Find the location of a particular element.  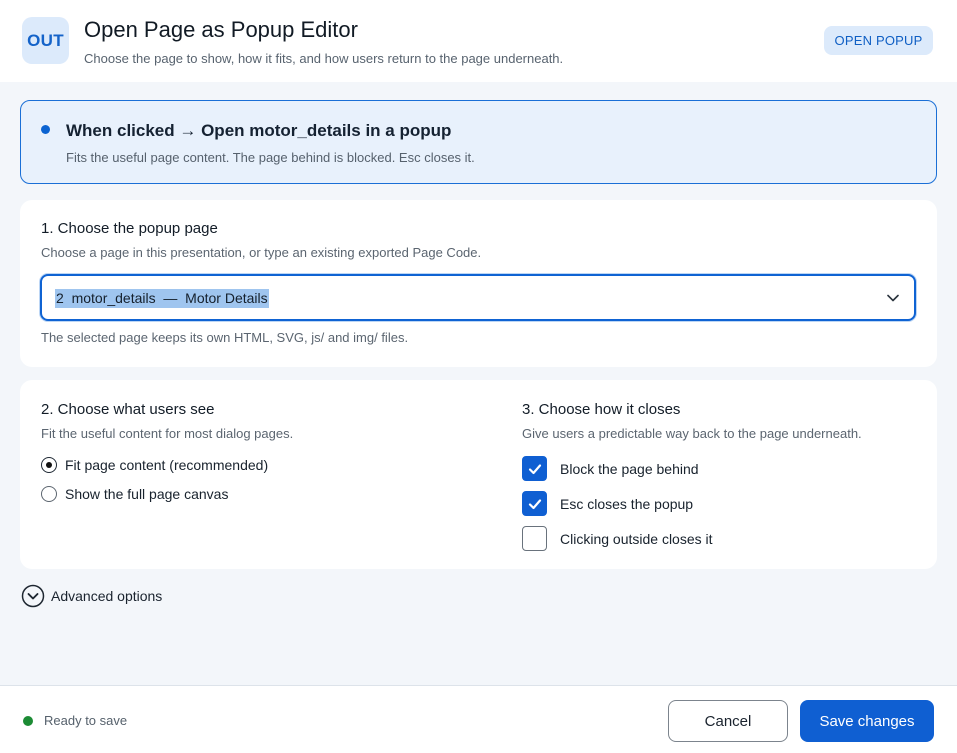

radio-option-full-canvas: Show the full page canvas is located at coordinates (134, 494).